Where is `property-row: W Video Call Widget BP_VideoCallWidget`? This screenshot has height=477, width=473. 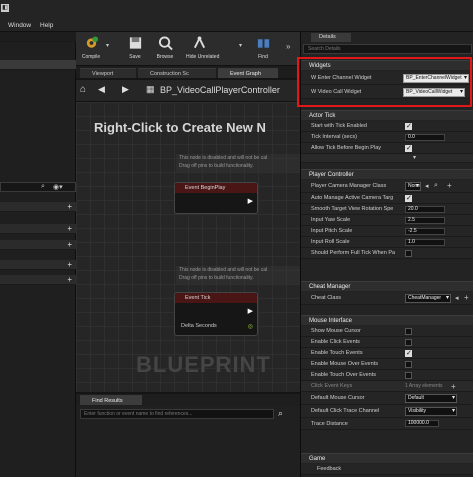
property-row: W Video Call Widget BP_VideoCallWidget is located at coordinates (387, 92).